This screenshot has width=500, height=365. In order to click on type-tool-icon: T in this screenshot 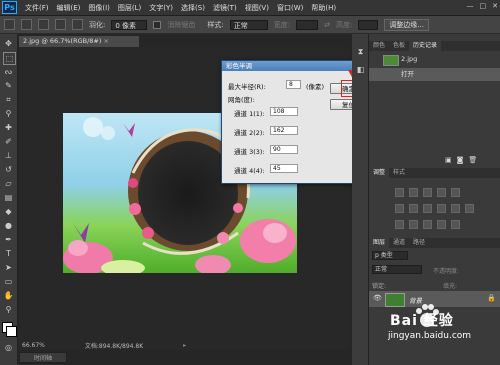, I will do `click(8, 253)`.